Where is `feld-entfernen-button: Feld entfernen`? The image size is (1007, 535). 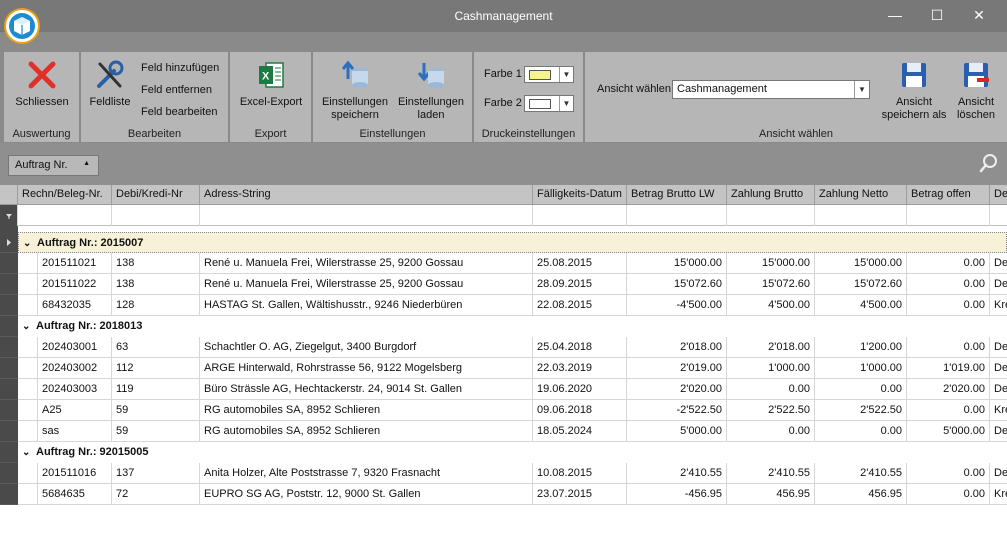 feld-entfernen-button: Feld entfernen is located at coordinates (176, 90).